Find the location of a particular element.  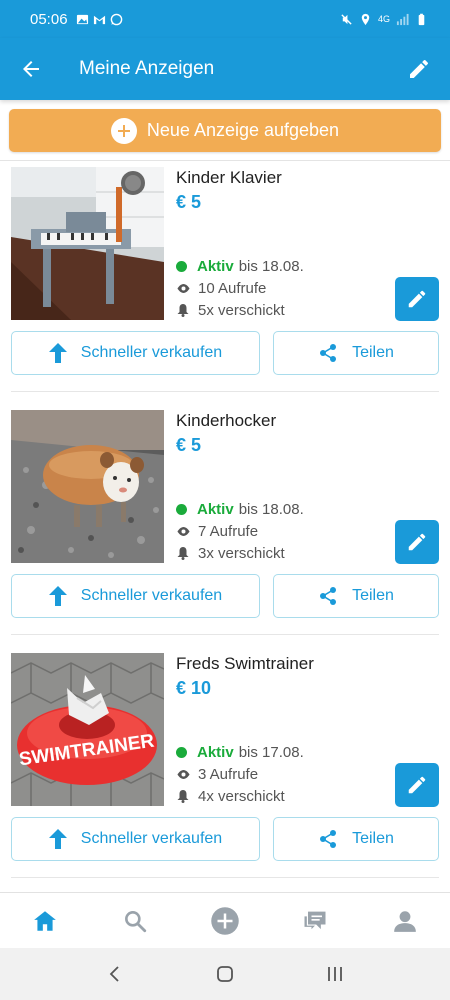

gmail-icon is located at coordinates (99, 19).